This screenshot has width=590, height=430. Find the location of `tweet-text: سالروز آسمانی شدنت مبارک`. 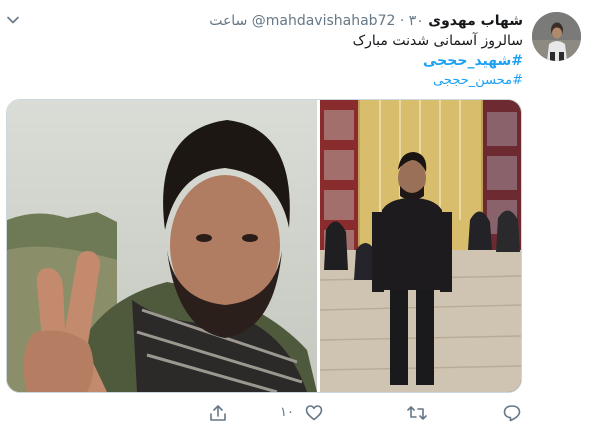

tweet-text: سالروز آسمانی شدنت مبارک is located at coordinates (437, 41).